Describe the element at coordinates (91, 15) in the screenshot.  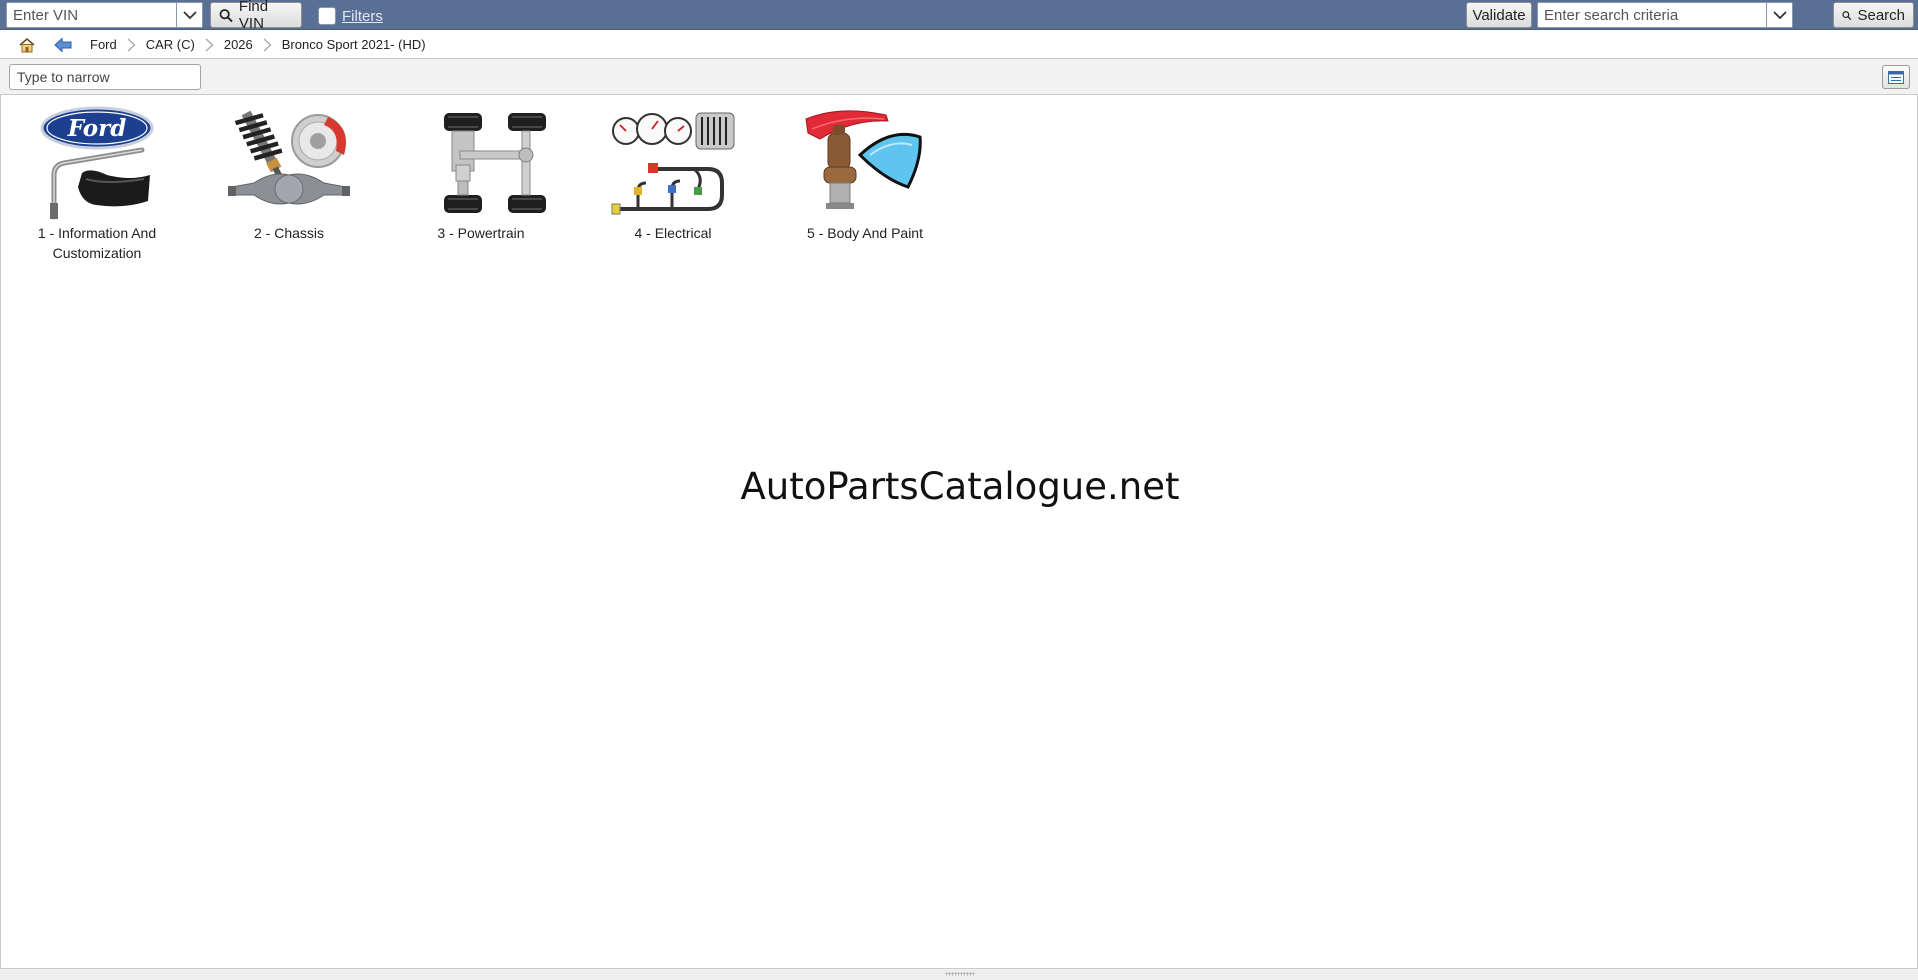
I see `vin-input` at that location.